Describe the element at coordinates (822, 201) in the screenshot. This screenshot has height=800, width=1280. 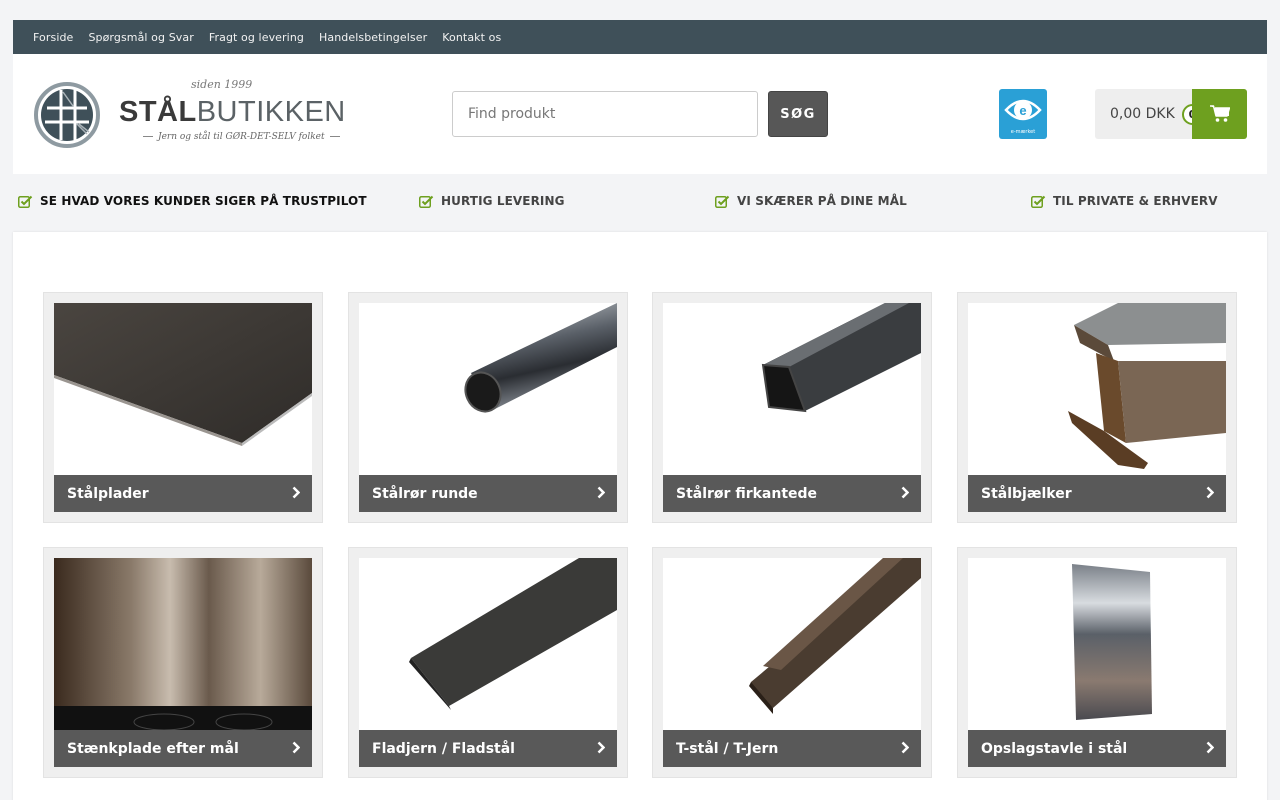
I see `usp-label: VI SKÆRER PÅ DINE MÅL` at that location.